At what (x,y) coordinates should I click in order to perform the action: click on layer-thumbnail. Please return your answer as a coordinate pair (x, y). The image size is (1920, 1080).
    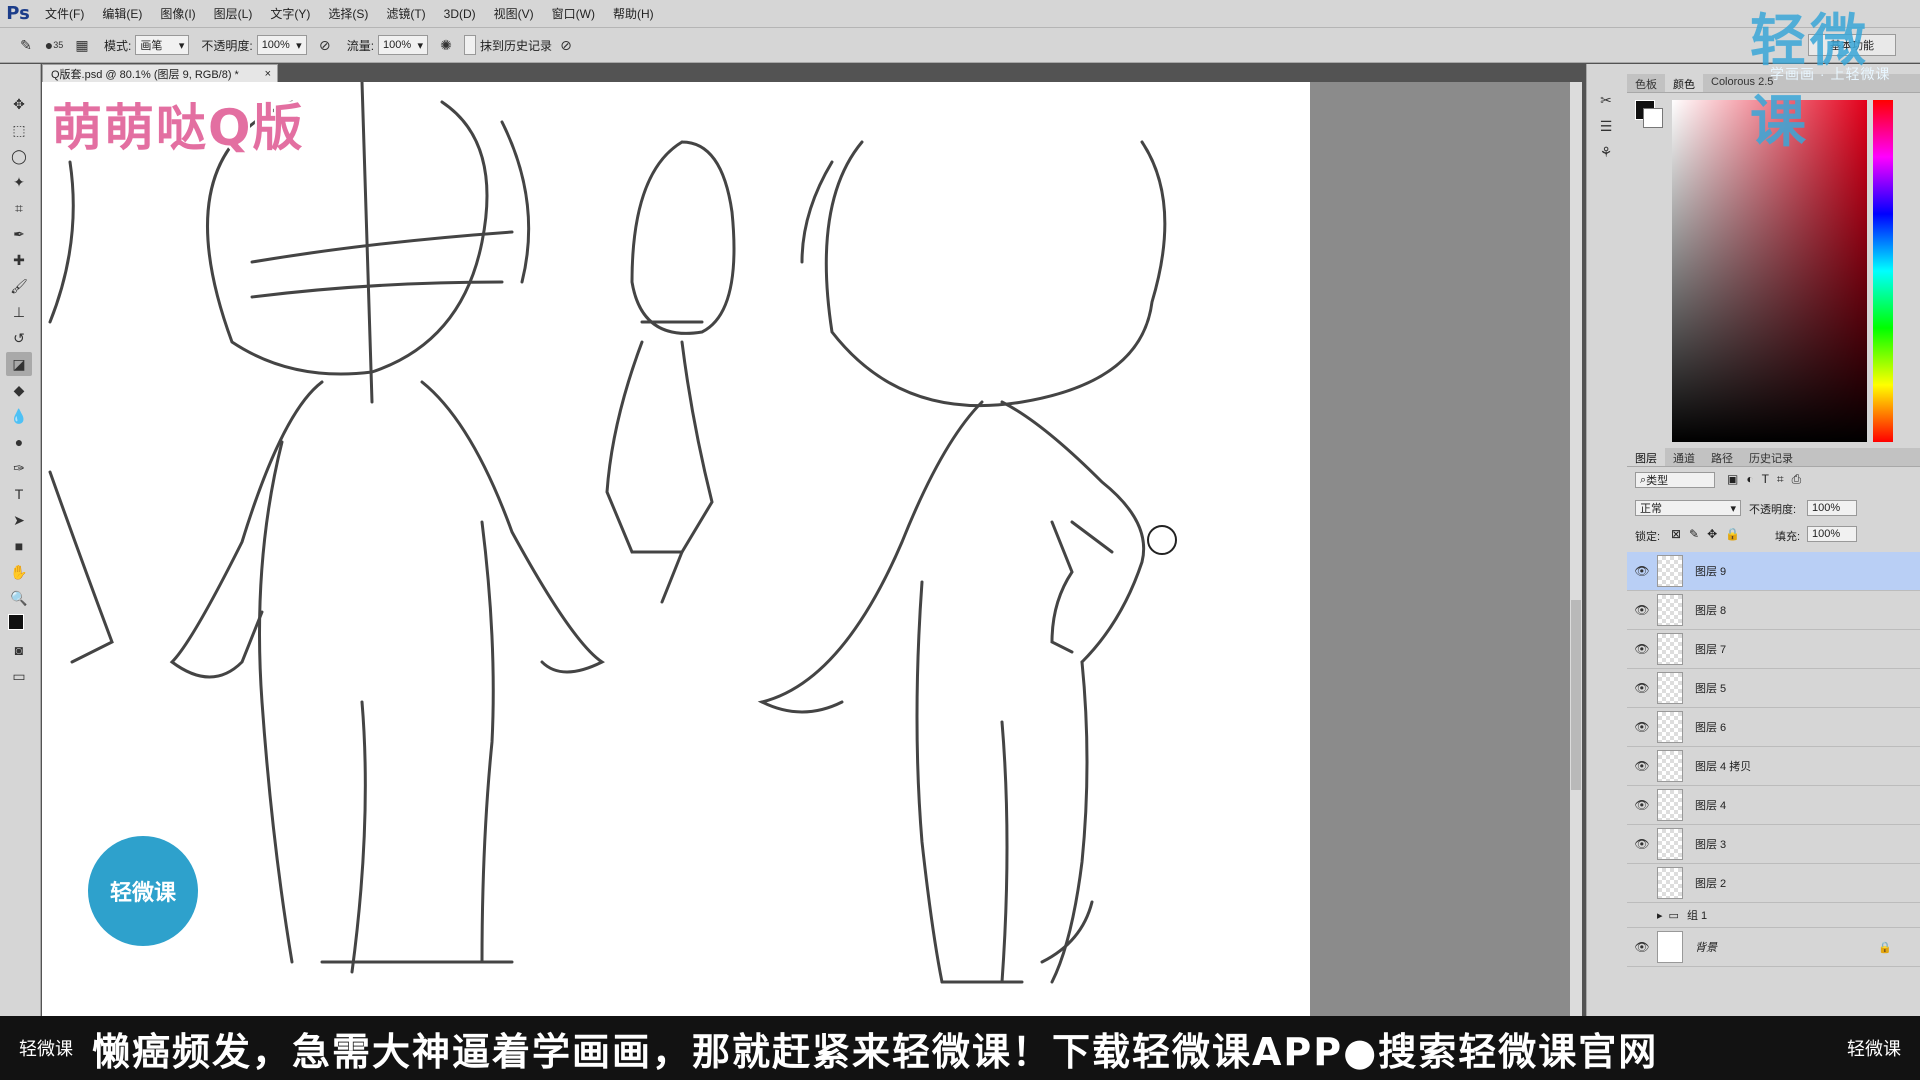
    Looking at the image, I should click on (1670, 844).